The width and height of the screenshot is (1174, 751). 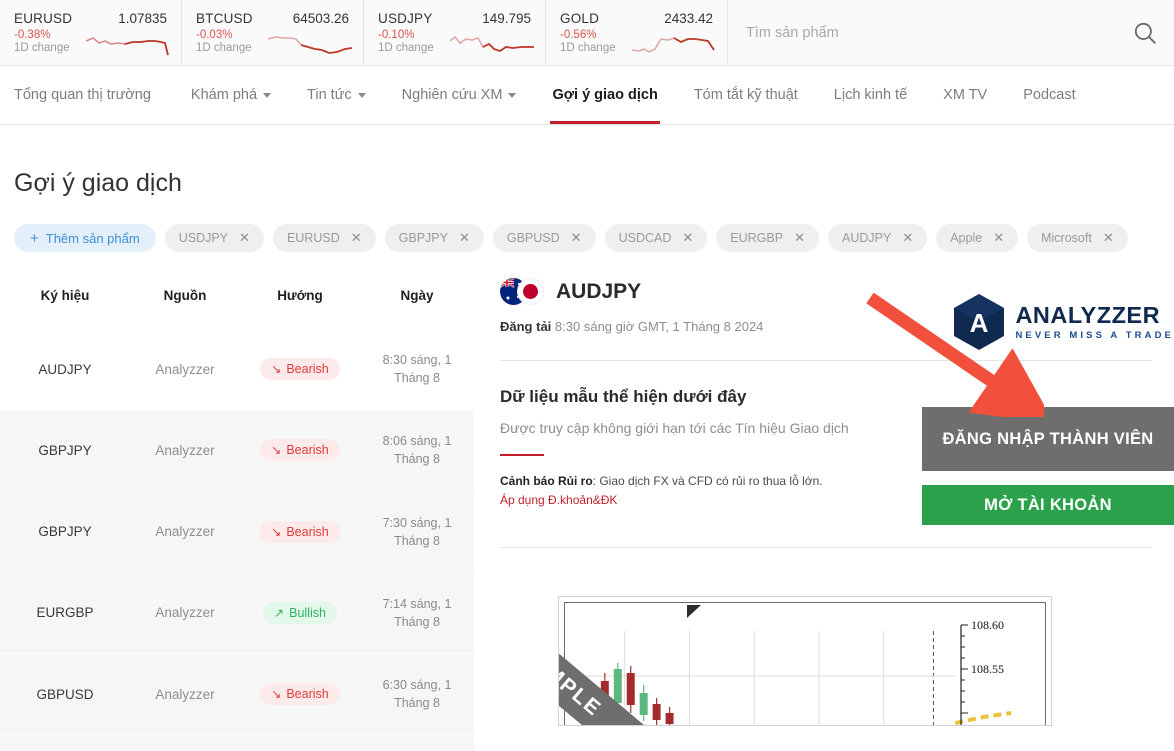 What do you see at coordinates (877, 238) in the screenshot?
I see `filter-tag-audjpy: AUDJPY ✕` at bounding box center [877, 238].